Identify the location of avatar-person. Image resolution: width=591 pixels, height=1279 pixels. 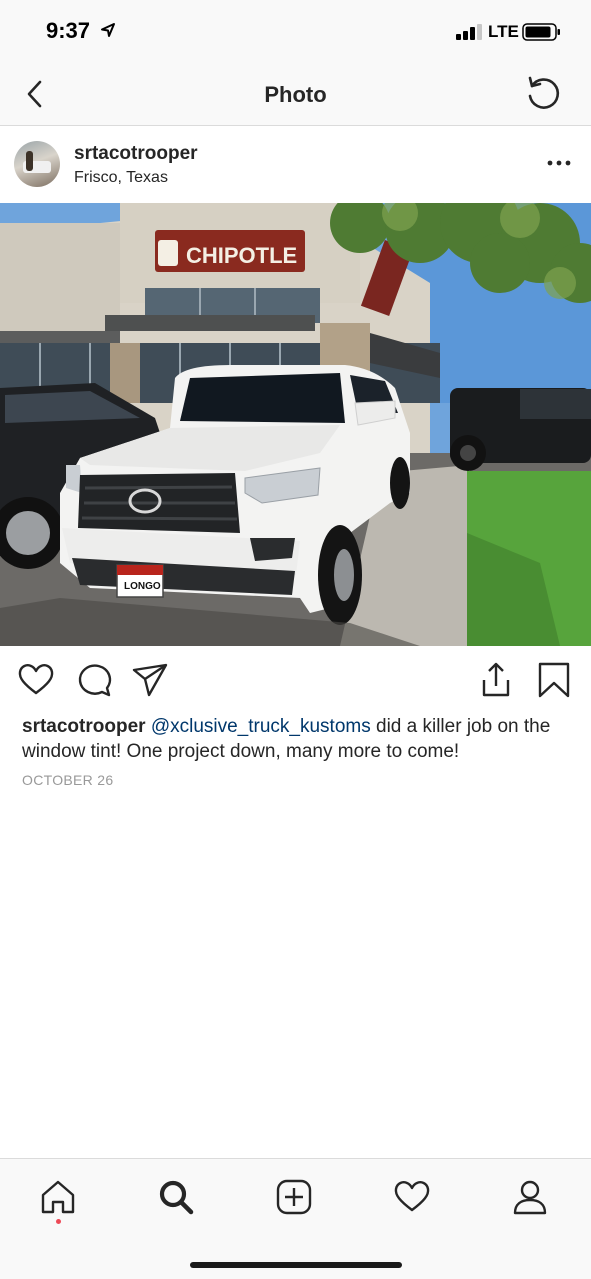
(29, 161).